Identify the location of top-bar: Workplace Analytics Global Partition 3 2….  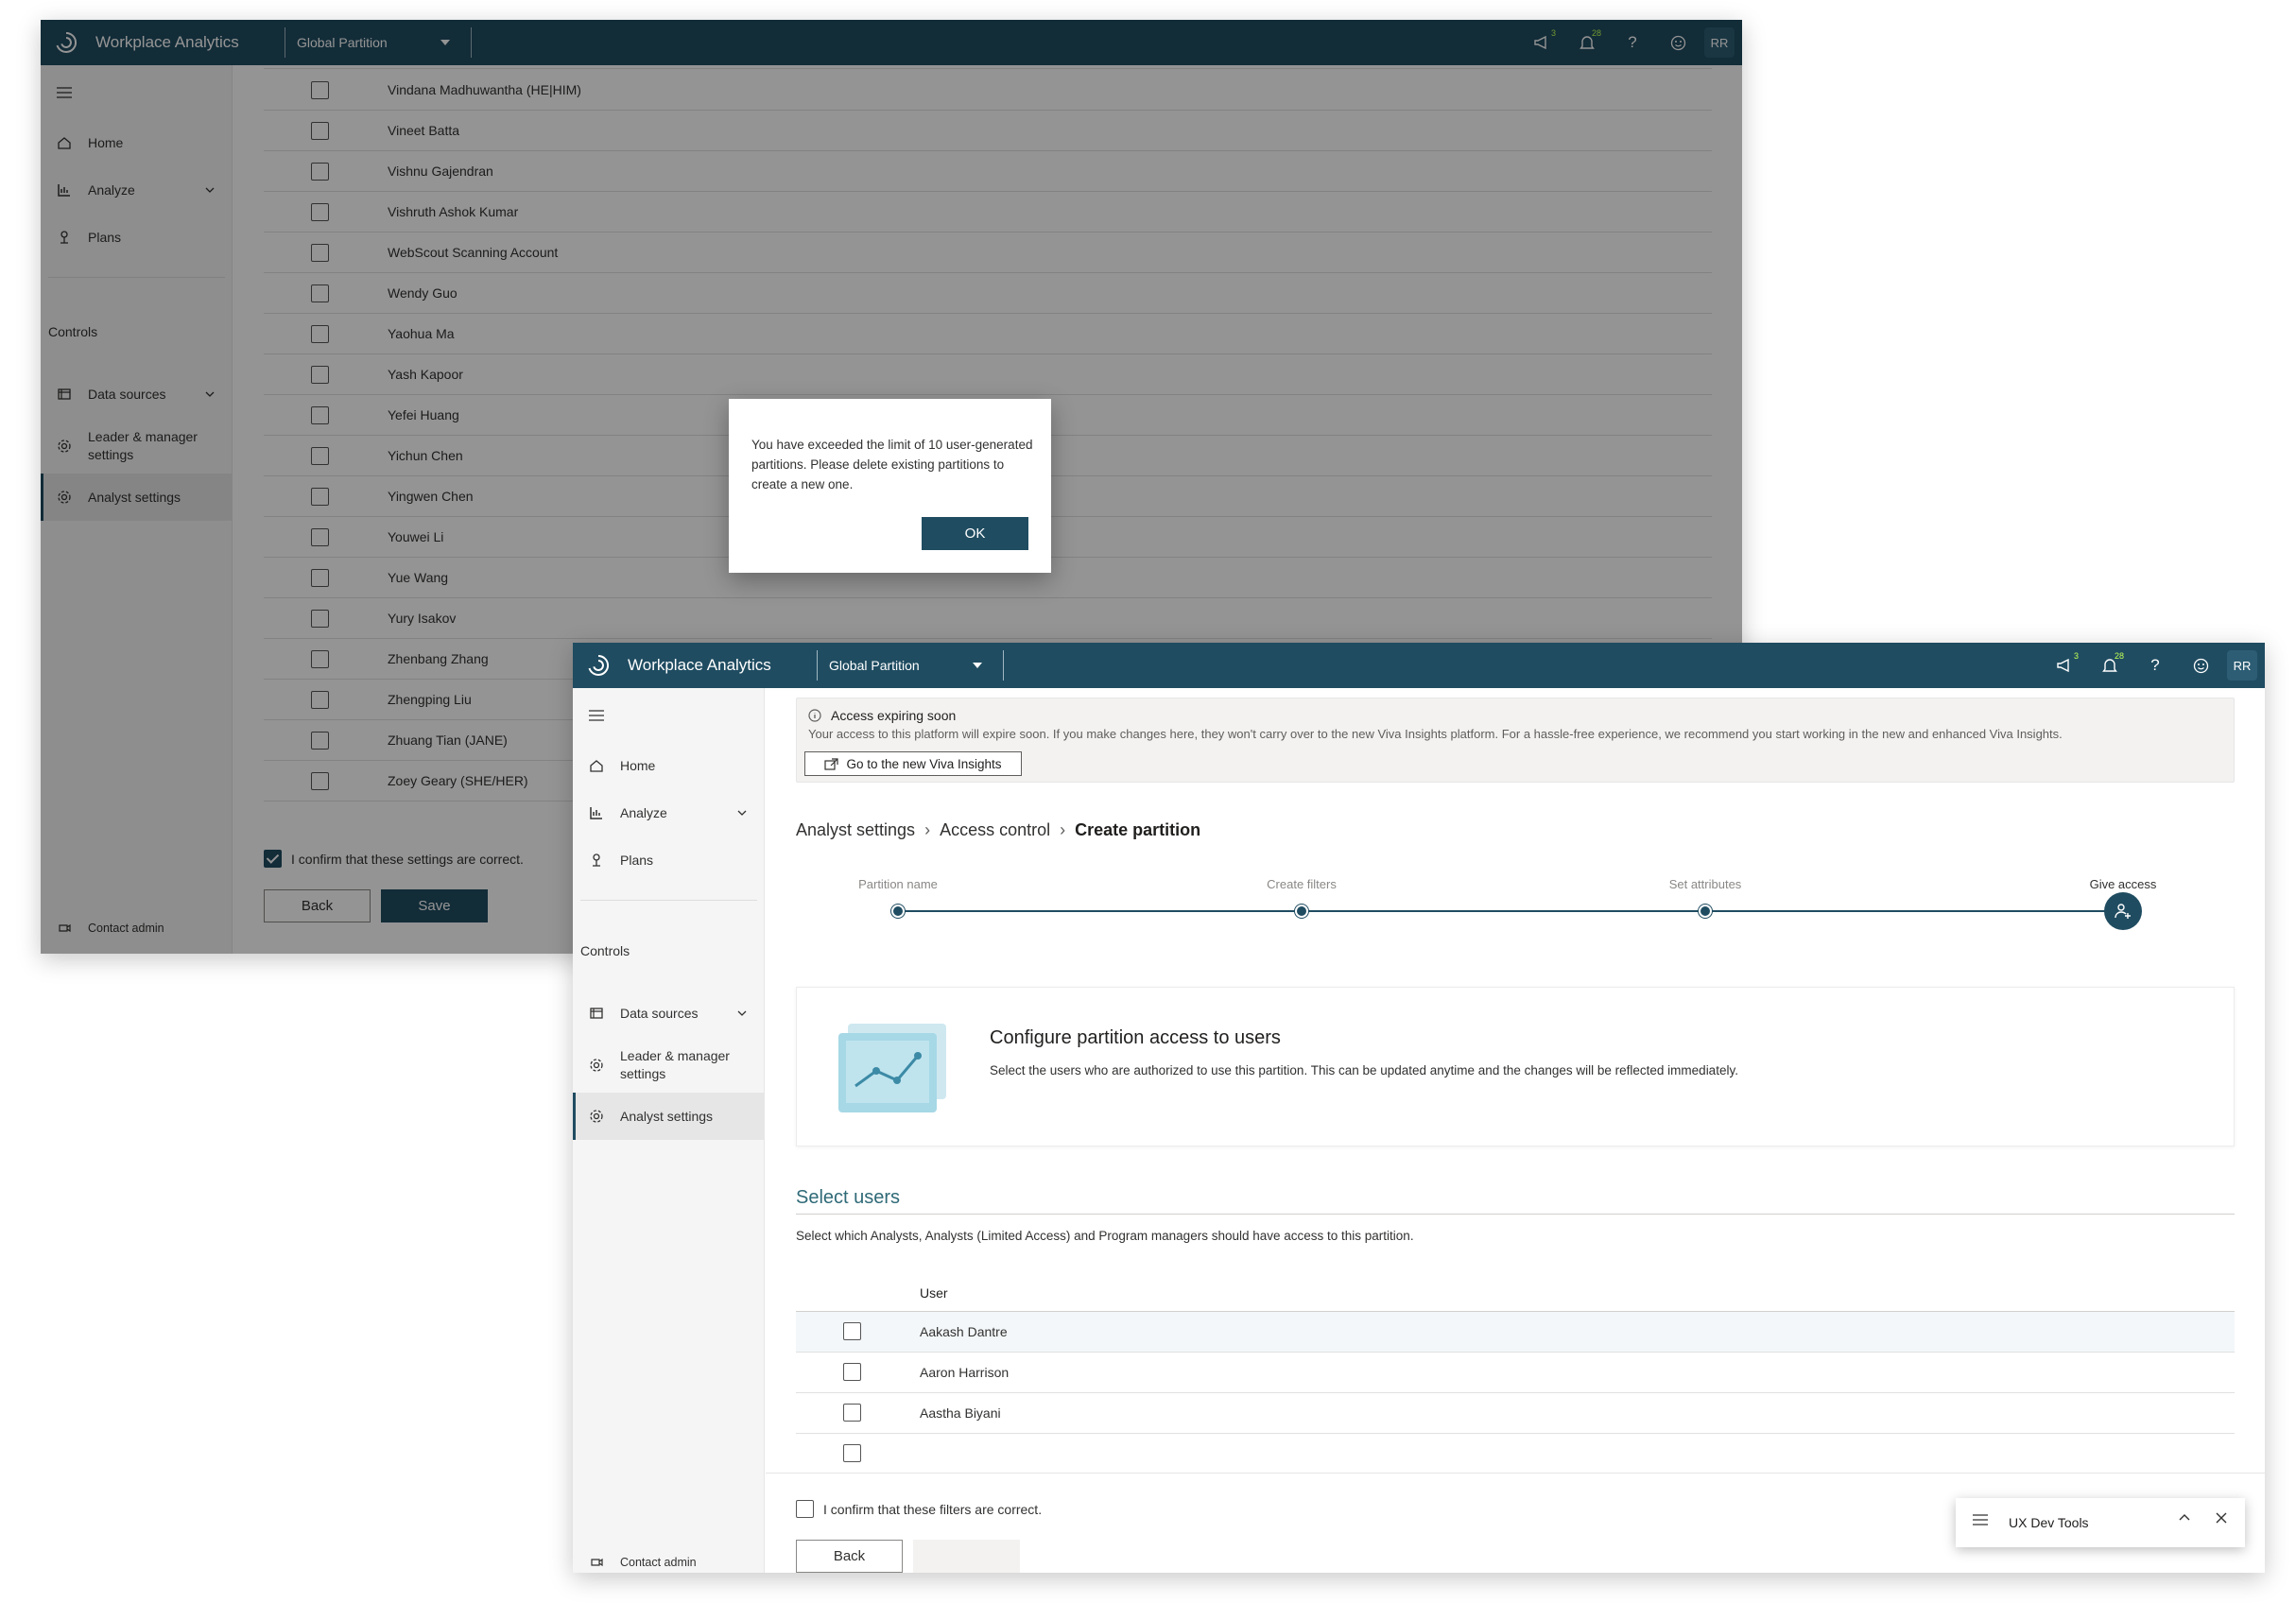
(1419, 666).